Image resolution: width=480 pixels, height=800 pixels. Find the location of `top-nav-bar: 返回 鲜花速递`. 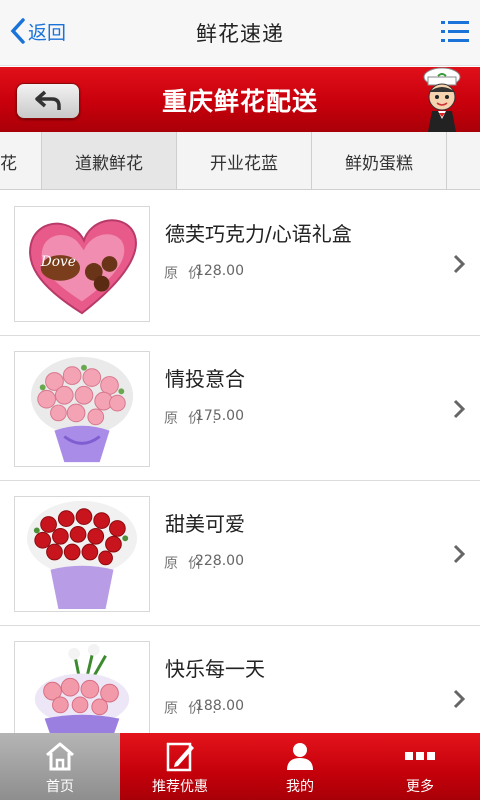

top-nav-bar: 返回 鲜花速递 is located at coordinates (240, 33).